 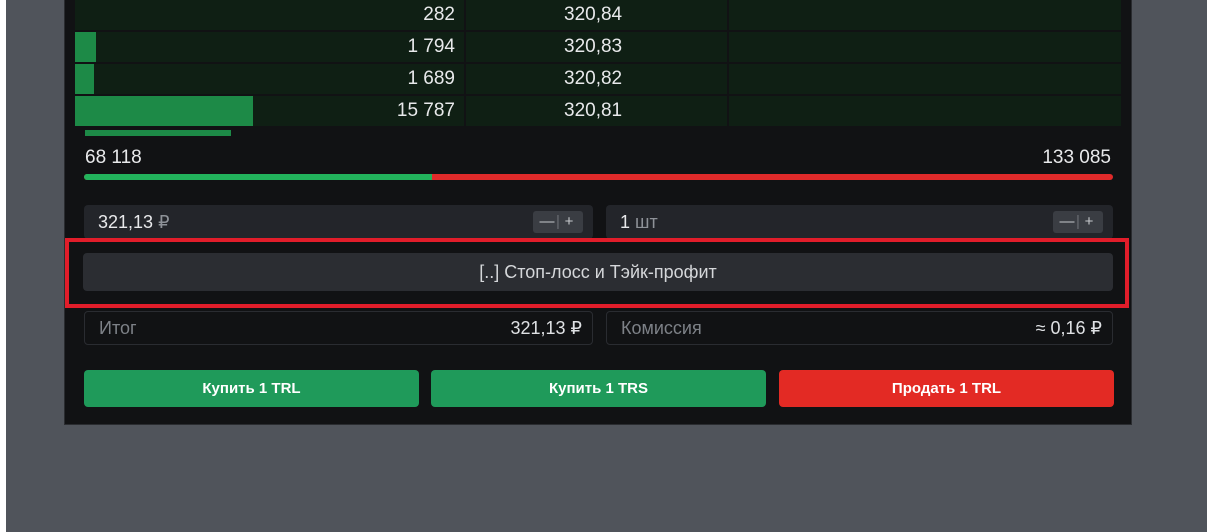 I want to click on order-price: 320,81, so click(x=593, y=110).